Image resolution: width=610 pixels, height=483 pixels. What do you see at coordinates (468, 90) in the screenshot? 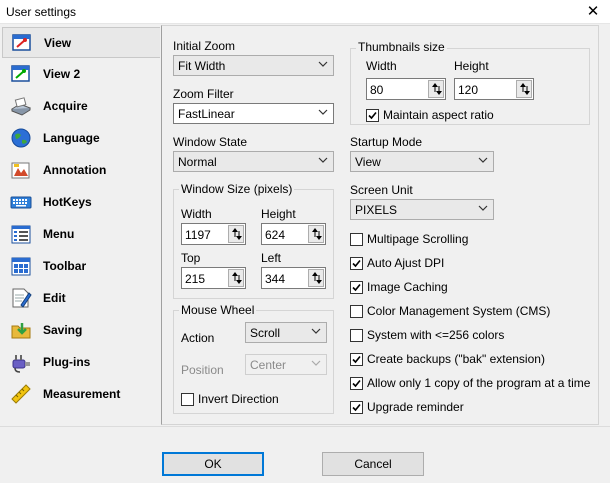
I see `thumb-height-value: 120` at bounding box center [468, 90].